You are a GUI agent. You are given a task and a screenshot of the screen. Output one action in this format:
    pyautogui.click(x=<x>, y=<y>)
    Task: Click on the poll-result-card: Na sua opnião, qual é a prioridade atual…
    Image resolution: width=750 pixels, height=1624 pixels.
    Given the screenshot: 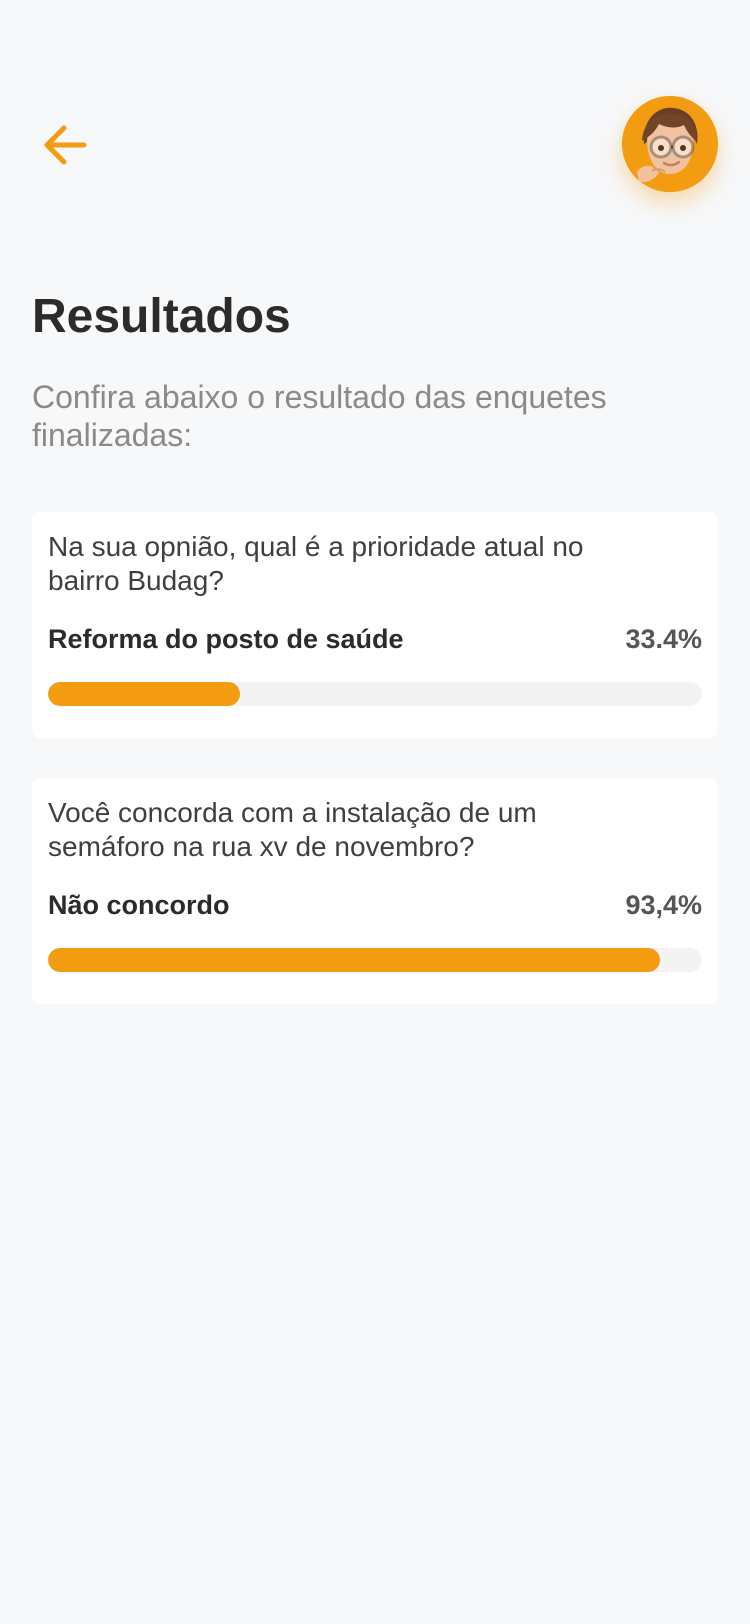 What is the action you would take?
    pyautogui.click(x=375, y=625)
    